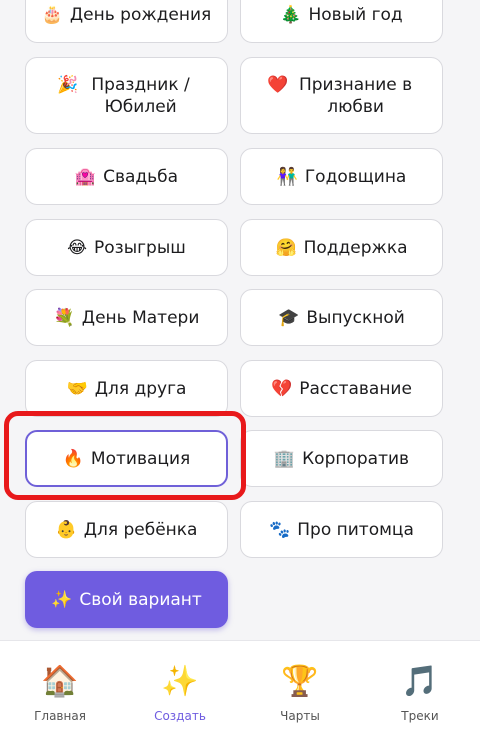  Describe the element at coordinates (355, 529) in the screenshot. I see `occasion-label: Про питомца` at that location.